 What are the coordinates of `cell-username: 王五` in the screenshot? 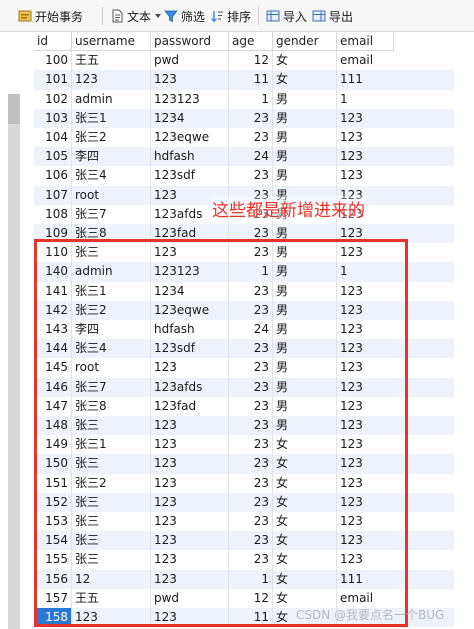 It's located at (111, 61).